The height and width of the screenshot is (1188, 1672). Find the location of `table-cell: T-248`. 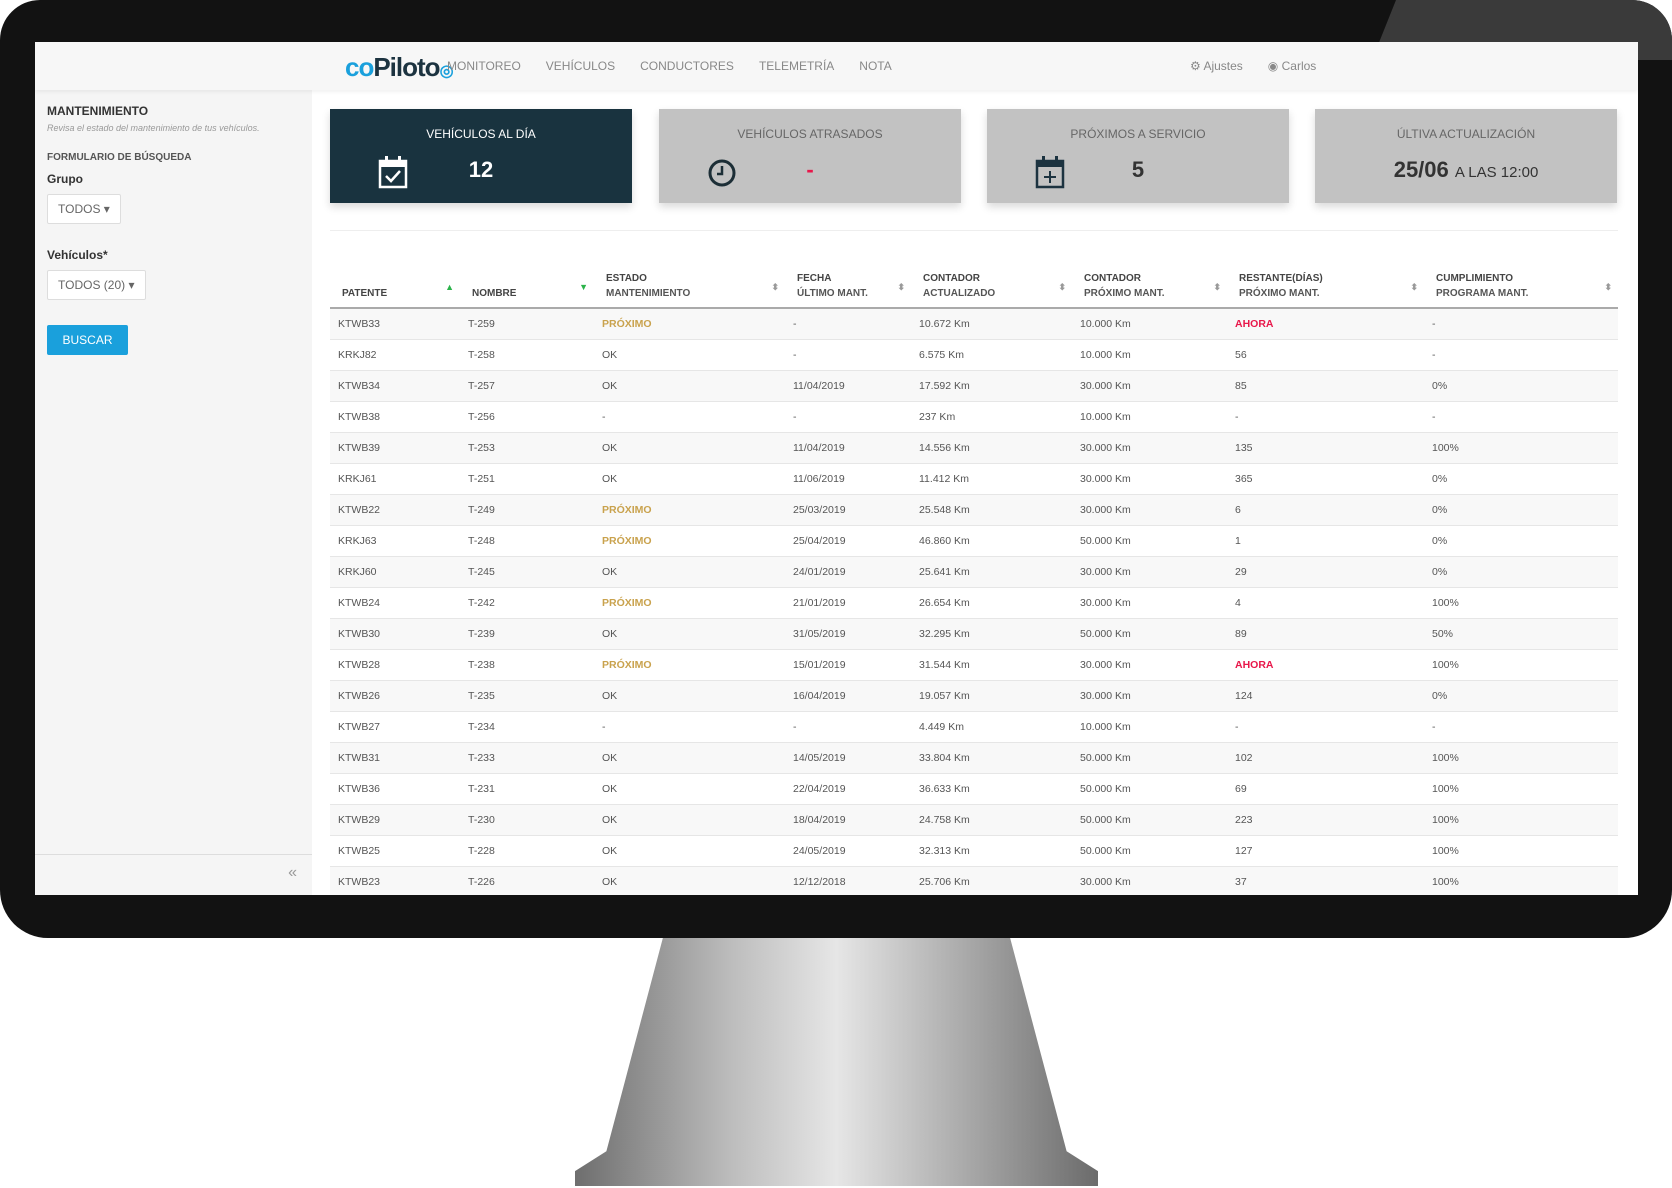

table-cell: T-248 is located at coordinates (481, 541).